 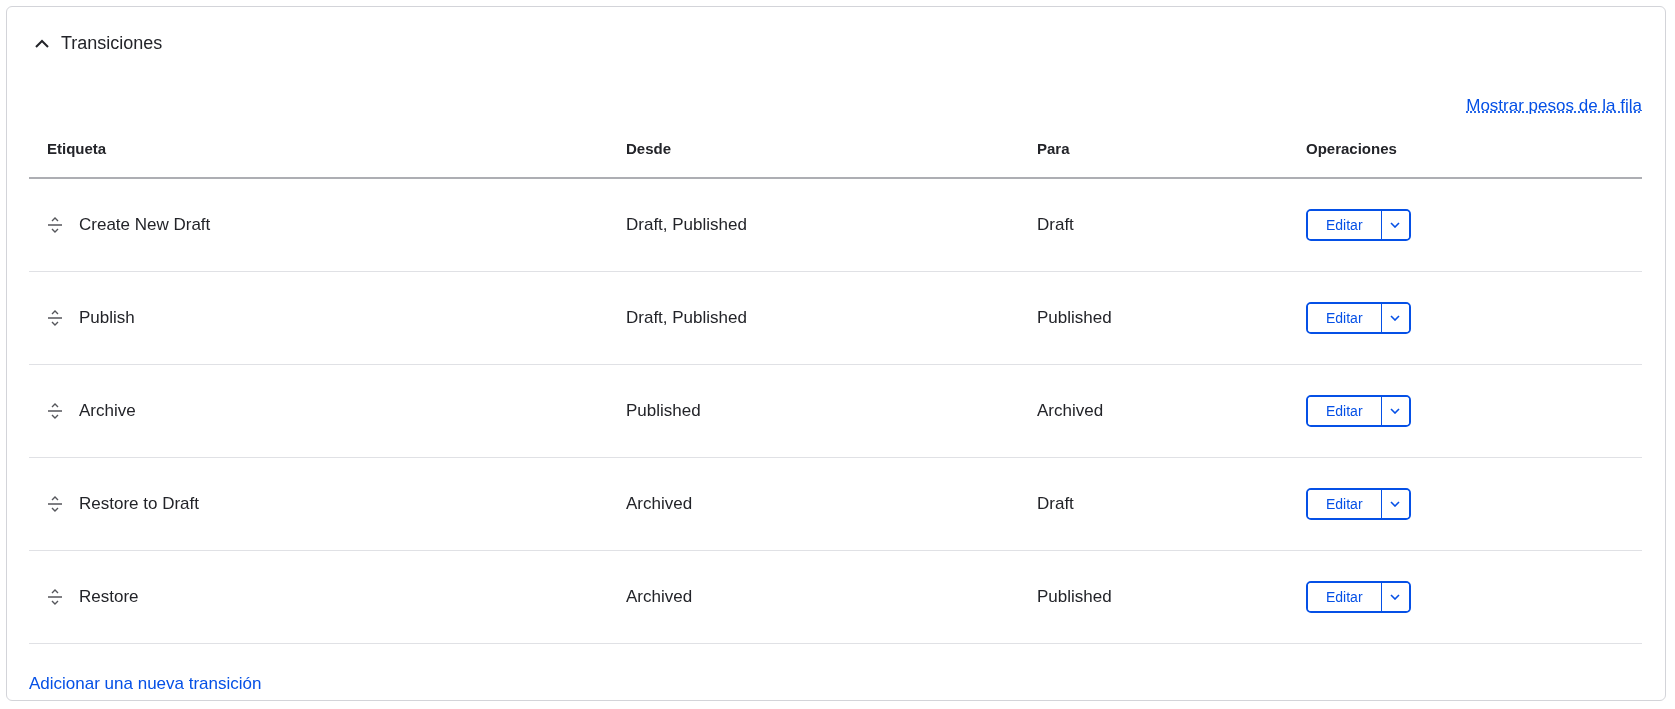 What do you see at coordinates (831, 152) in the screenshot?
I see `column-header: Desde` at bounding box center [831, 152].